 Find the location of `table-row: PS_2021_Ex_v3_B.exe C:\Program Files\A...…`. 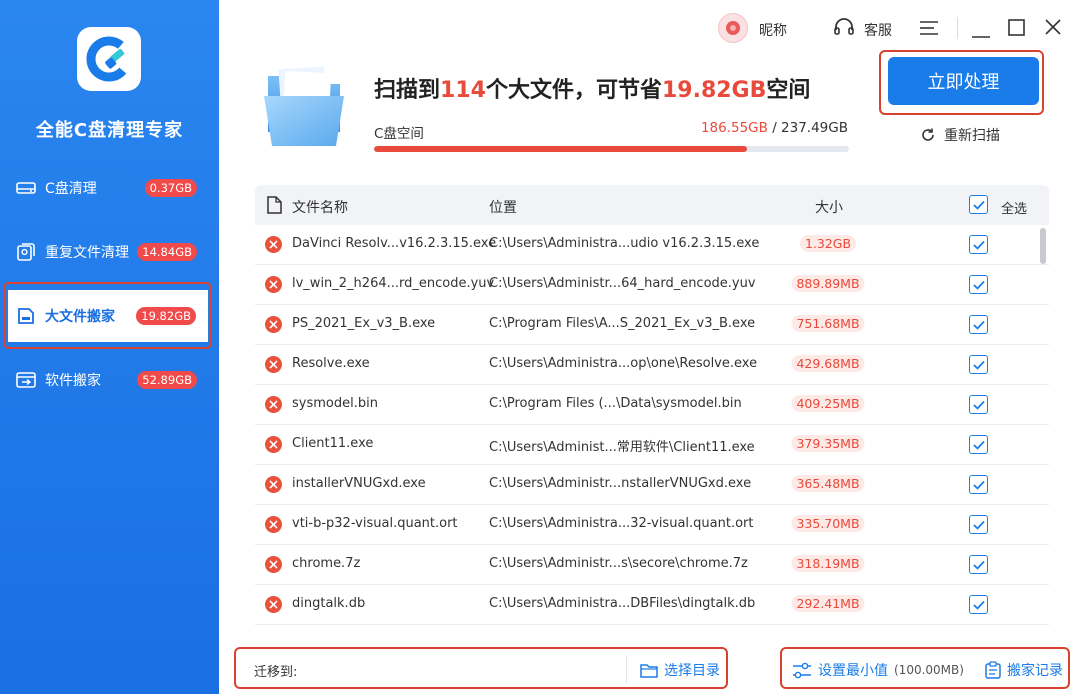

table-row: PS_2021_Ex_v3_B.exe C:\Program Files\A...… is located at coordinates (652, 325).